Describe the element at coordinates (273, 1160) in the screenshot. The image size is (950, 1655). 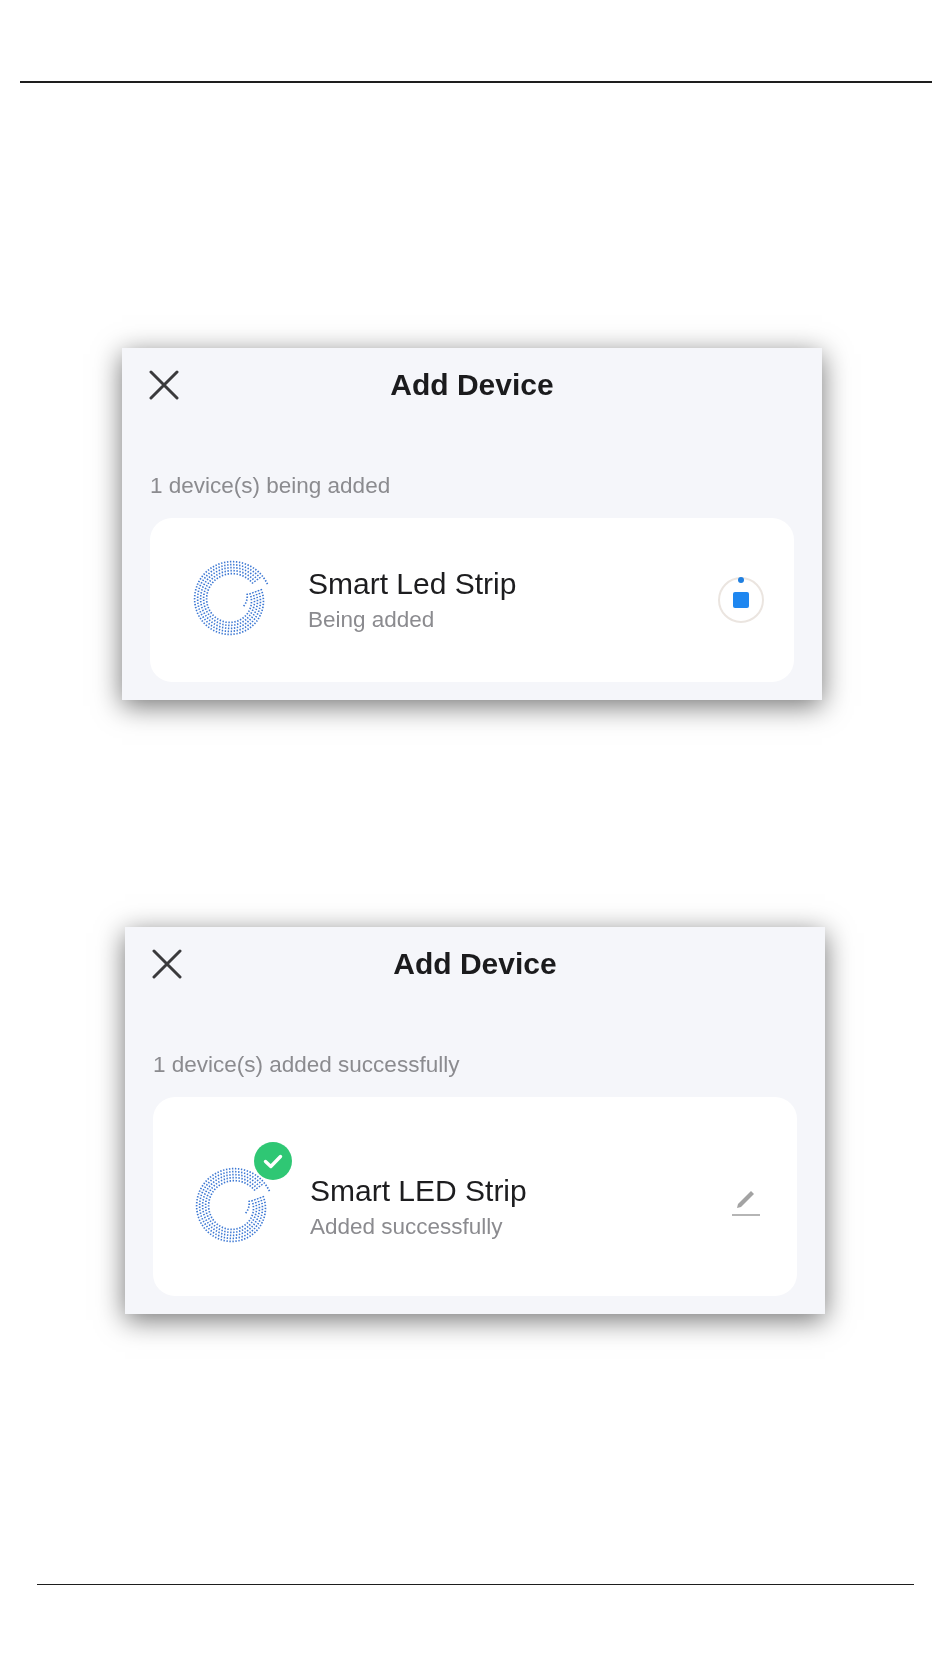
I see `check-icon` at that location.